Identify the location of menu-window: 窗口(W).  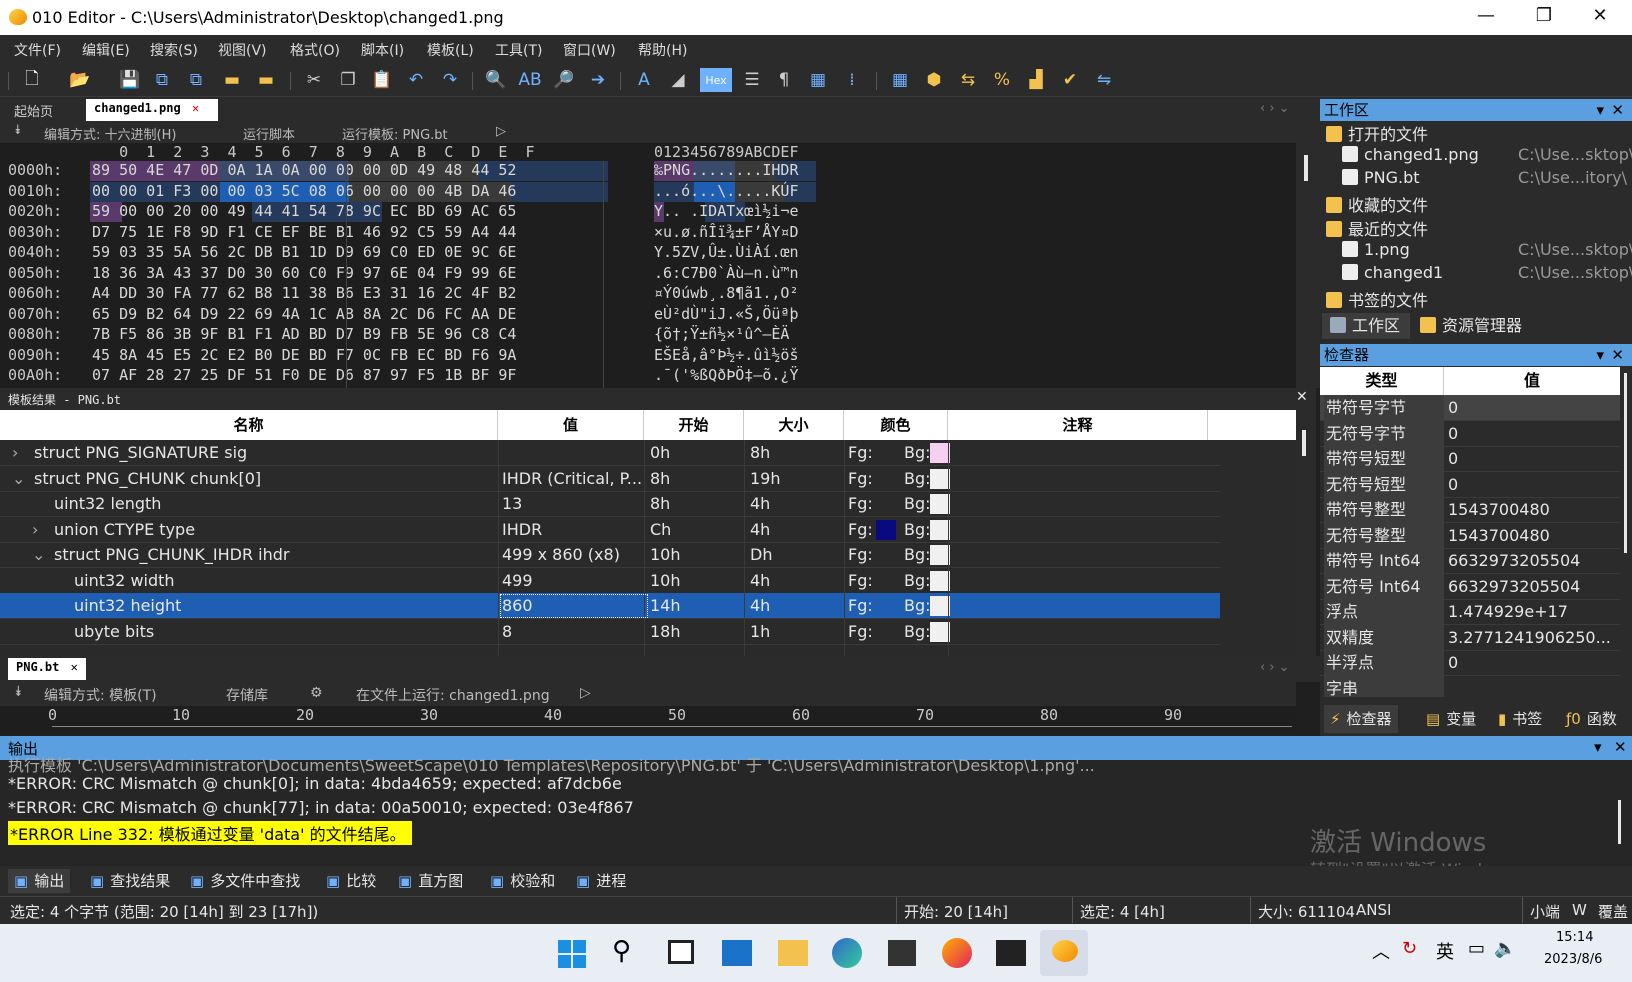
(589, 50).